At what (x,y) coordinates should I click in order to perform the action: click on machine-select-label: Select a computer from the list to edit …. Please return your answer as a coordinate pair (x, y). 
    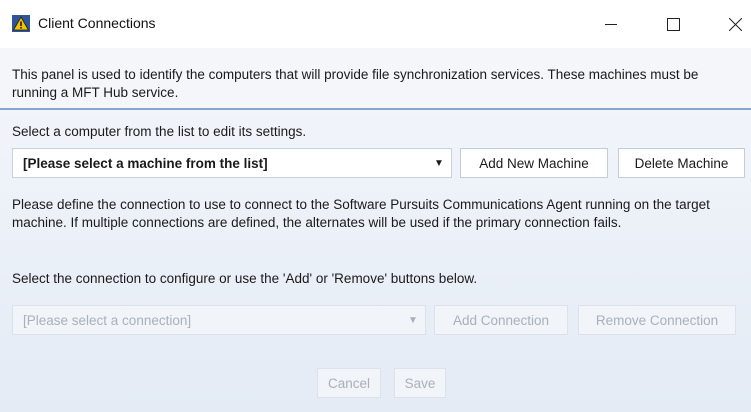
    Looking at the image, I should click on (159, 131).